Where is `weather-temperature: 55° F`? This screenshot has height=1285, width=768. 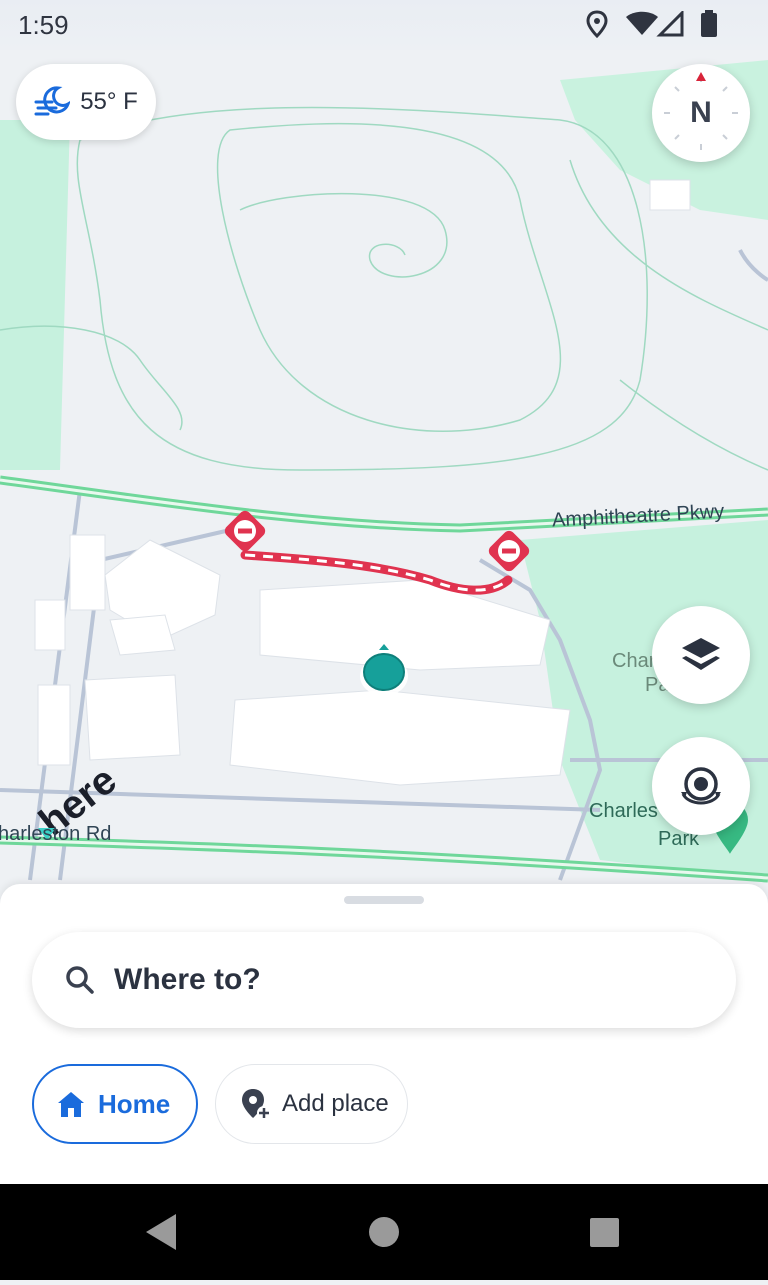
weather-temperature: 55° F is located at coordinates (109, 101).